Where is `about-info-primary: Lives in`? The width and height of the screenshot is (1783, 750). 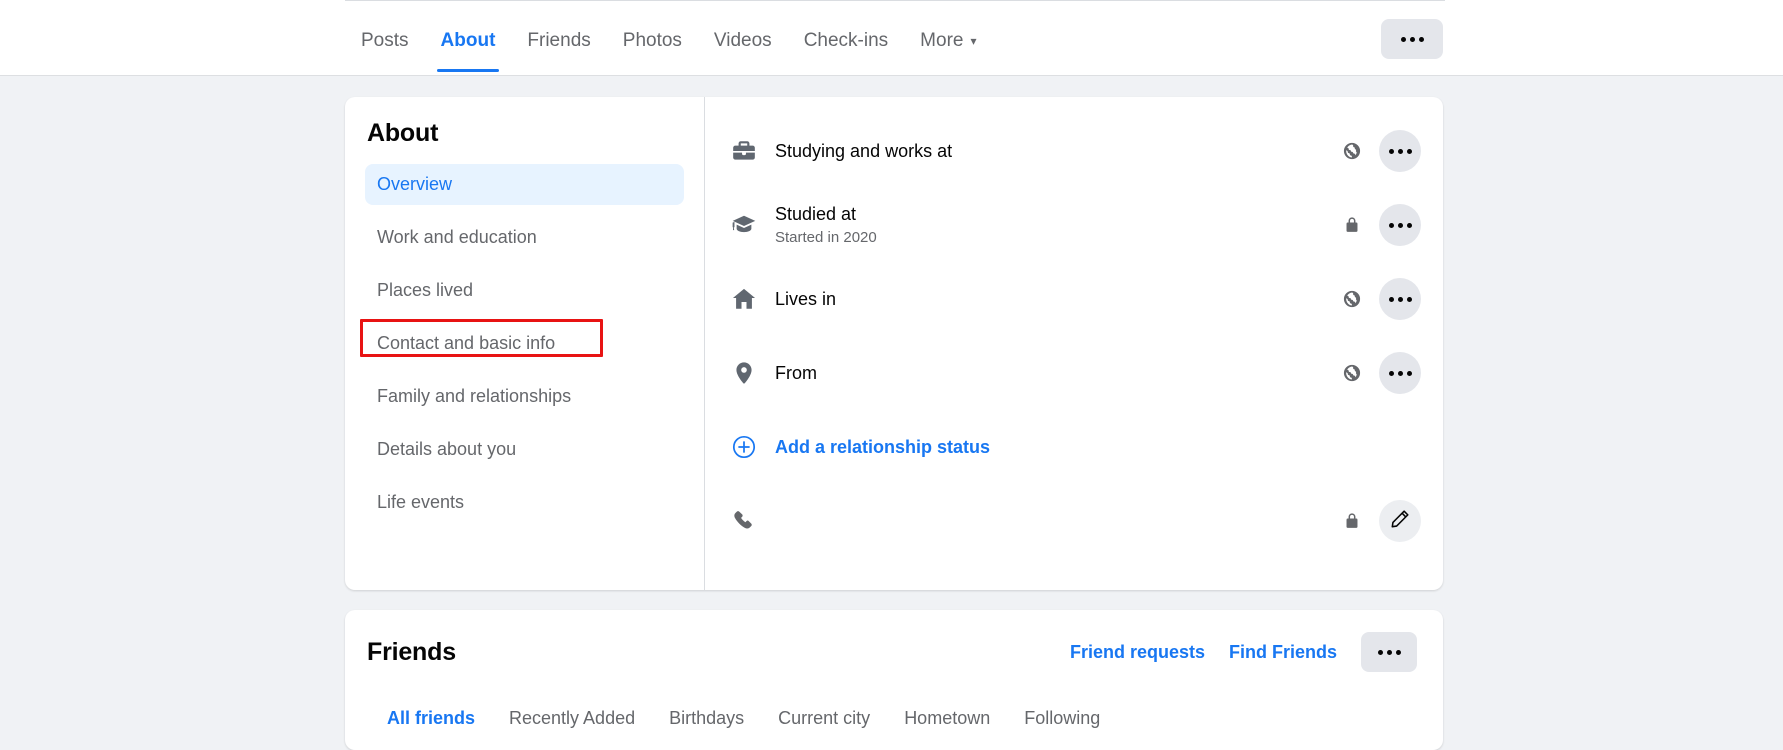
about-info-primary: Lives in is located at coordinates (806, 298).